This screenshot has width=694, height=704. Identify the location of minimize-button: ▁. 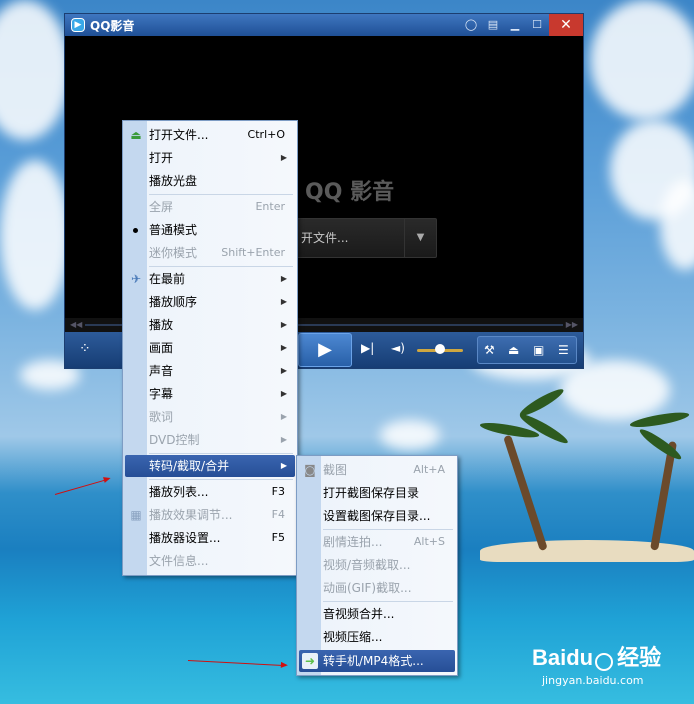
(515, 25).